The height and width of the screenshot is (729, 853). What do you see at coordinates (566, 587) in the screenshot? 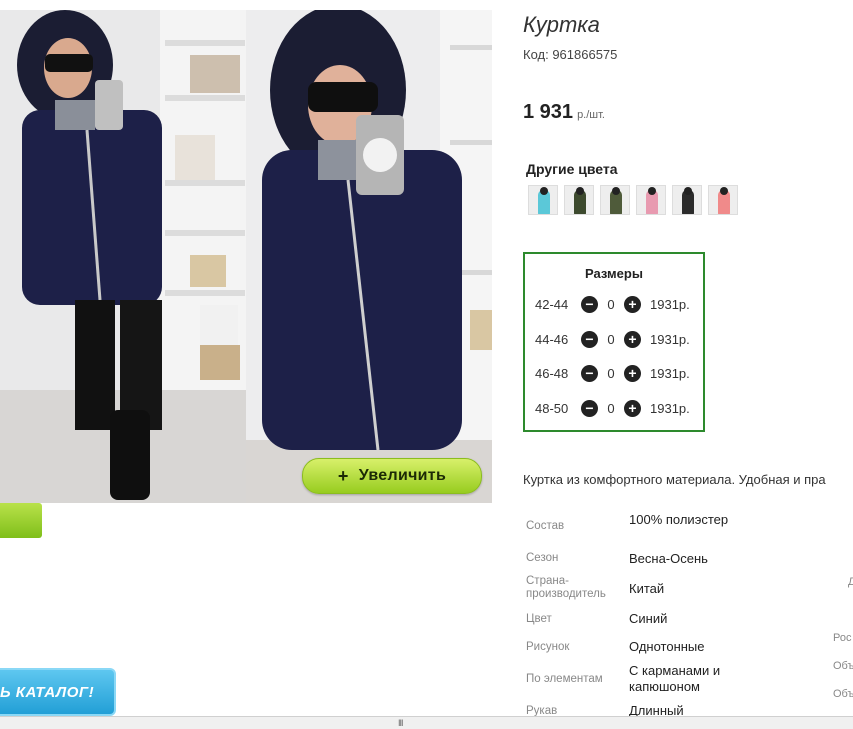
I see `spec-key: Страна-производитель` at bounding box center [566, 587].